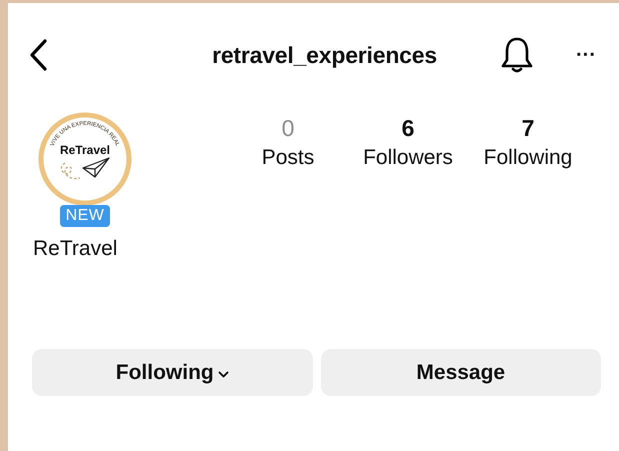 This screenshot has height=451, width=619. I want to click on more-options-button: ···, so click(586, 55).